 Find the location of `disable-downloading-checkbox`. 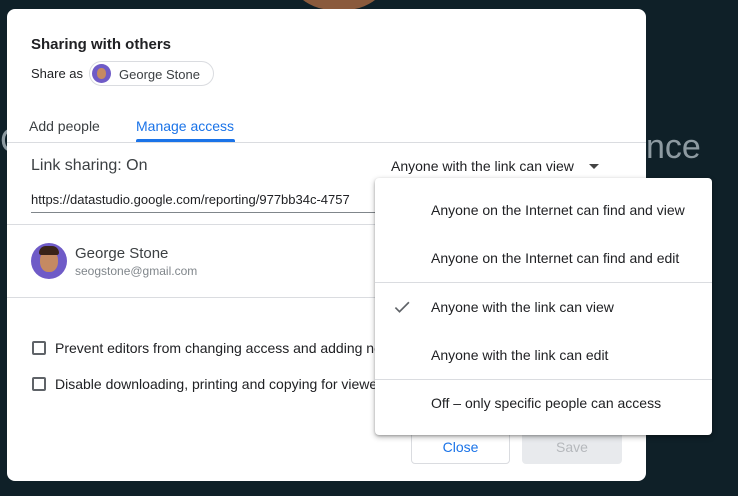

disable-downloading-checkbox is located at coordinates (39, 384).